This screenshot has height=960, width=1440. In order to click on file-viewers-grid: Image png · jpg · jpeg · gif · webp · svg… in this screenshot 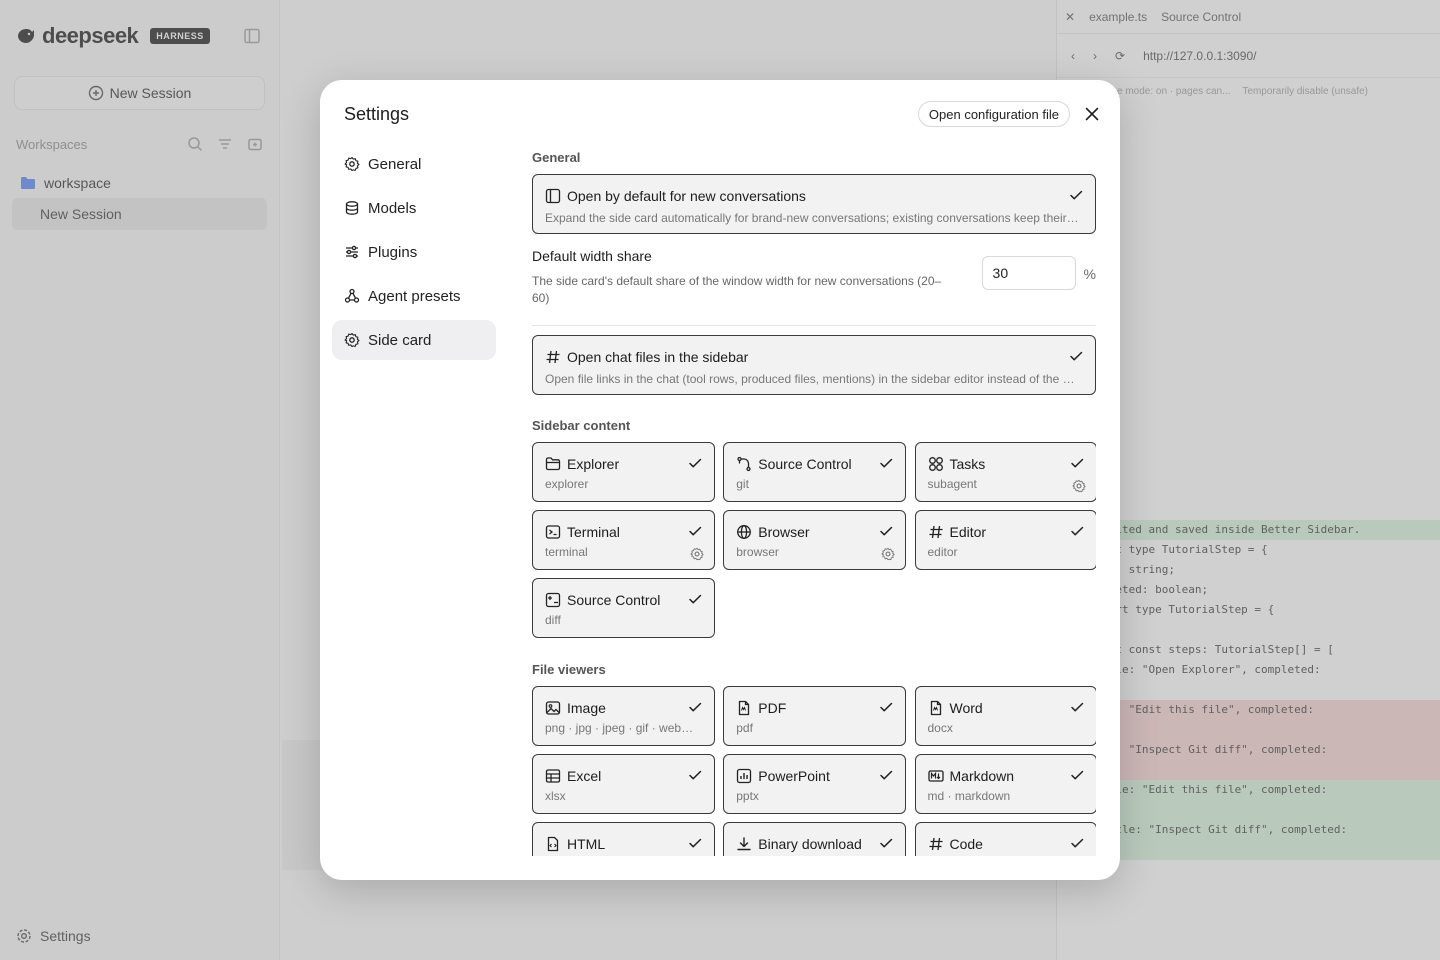, I will do `click(814, 771)`.